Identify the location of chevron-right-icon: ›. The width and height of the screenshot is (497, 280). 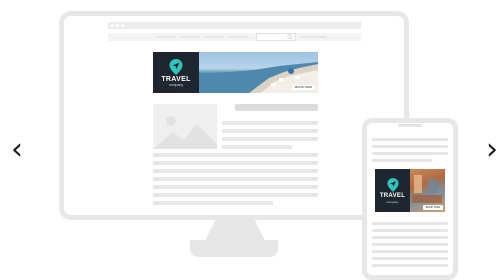
(491, 149).